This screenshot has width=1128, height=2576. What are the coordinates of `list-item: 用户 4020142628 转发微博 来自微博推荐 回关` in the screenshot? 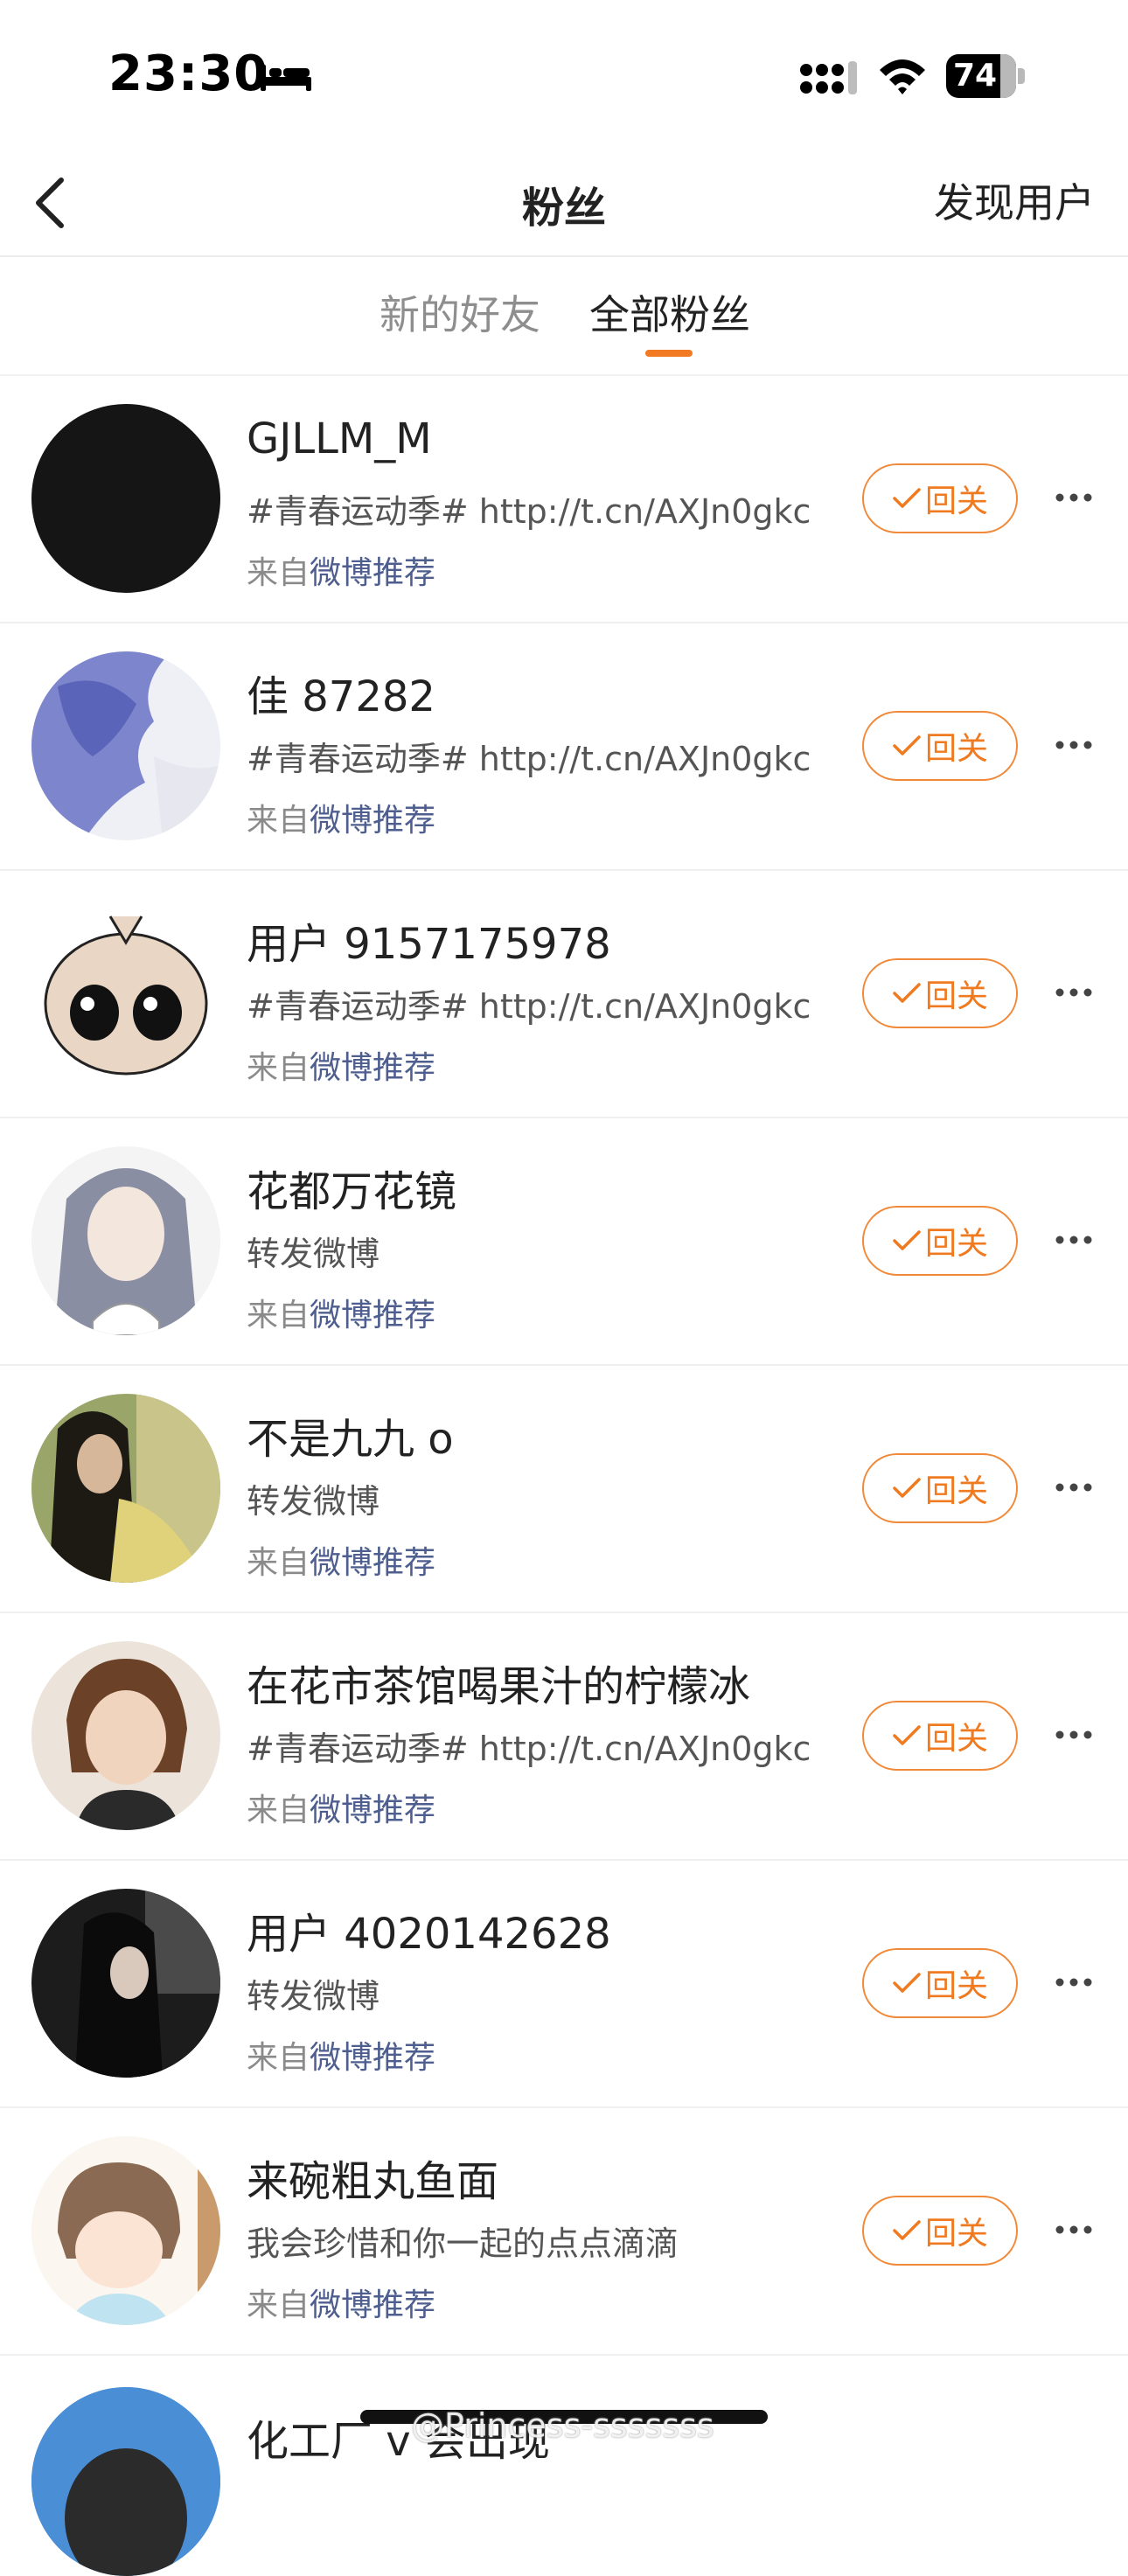 It's located at (564, 1984).